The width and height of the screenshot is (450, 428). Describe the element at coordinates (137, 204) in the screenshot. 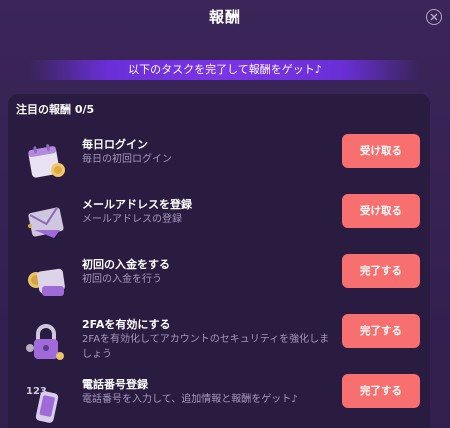

I see `task-title: メールアドレスを登録` at that location.